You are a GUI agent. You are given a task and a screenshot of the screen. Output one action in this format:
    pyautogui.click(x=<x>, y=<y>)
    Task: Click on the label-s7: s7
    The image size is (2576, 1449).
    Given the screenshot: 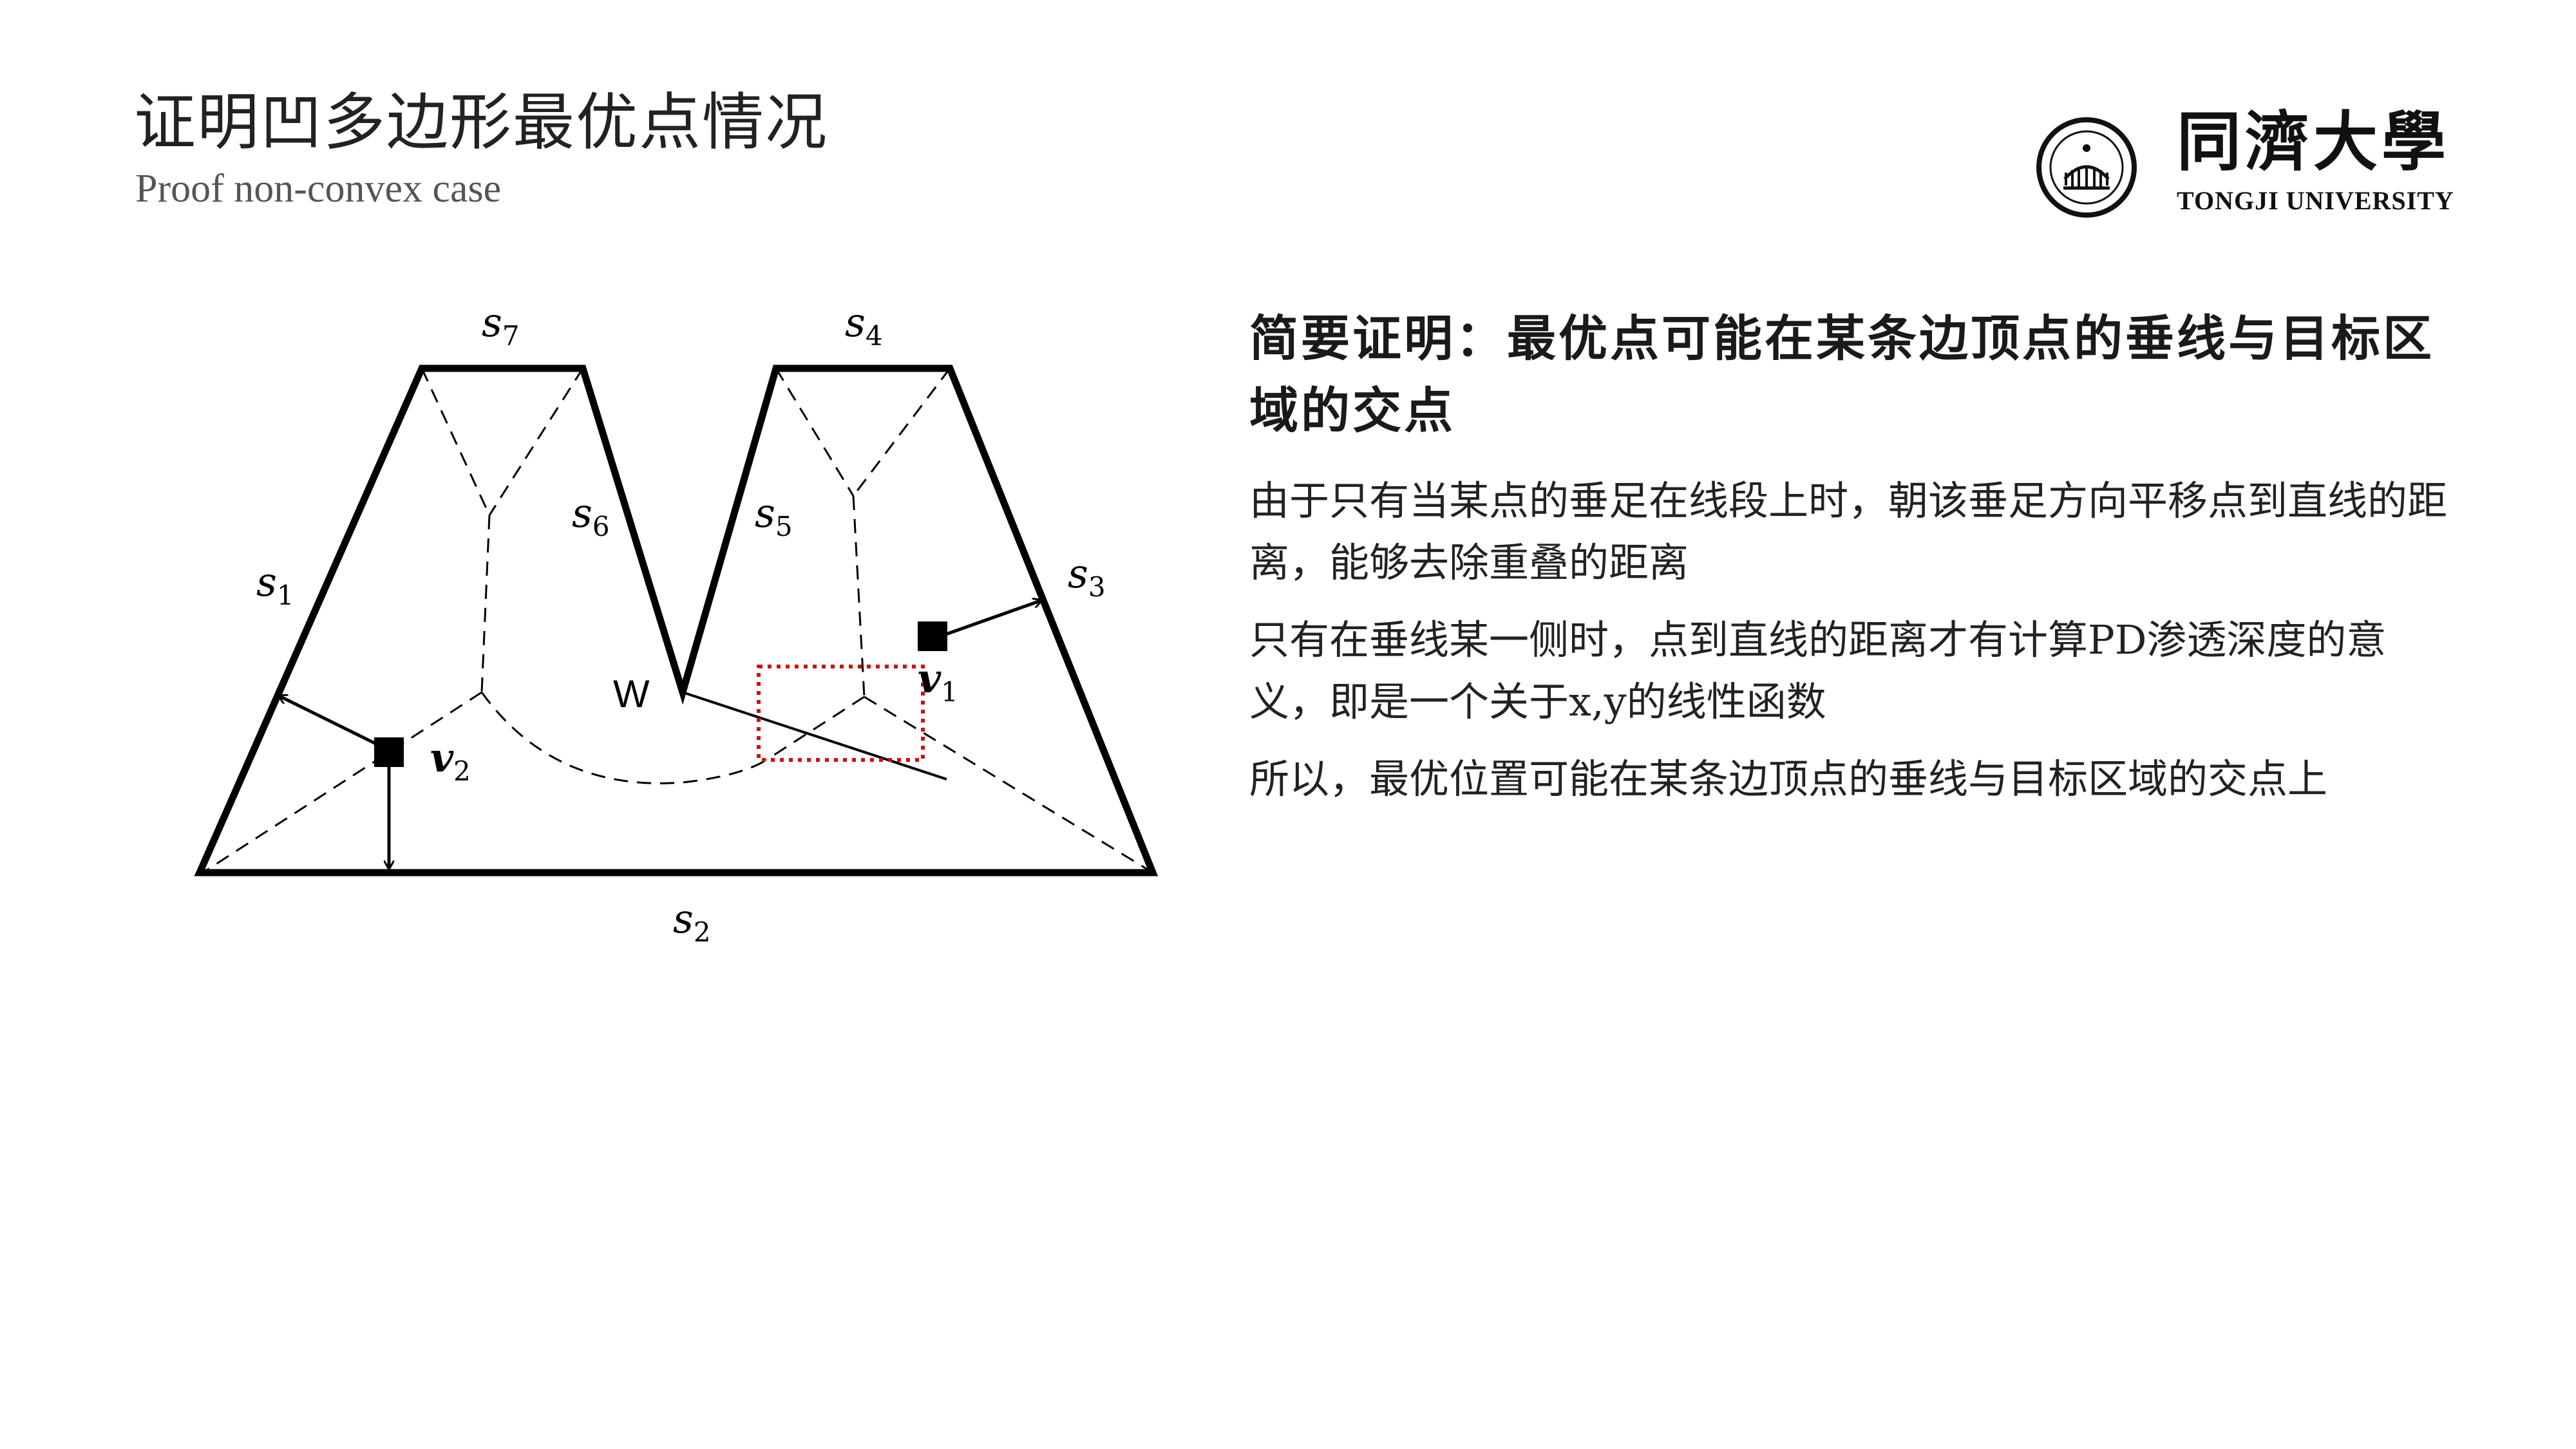 What is the action you would take?
    pyautogui.click(x=501, y=326)
    